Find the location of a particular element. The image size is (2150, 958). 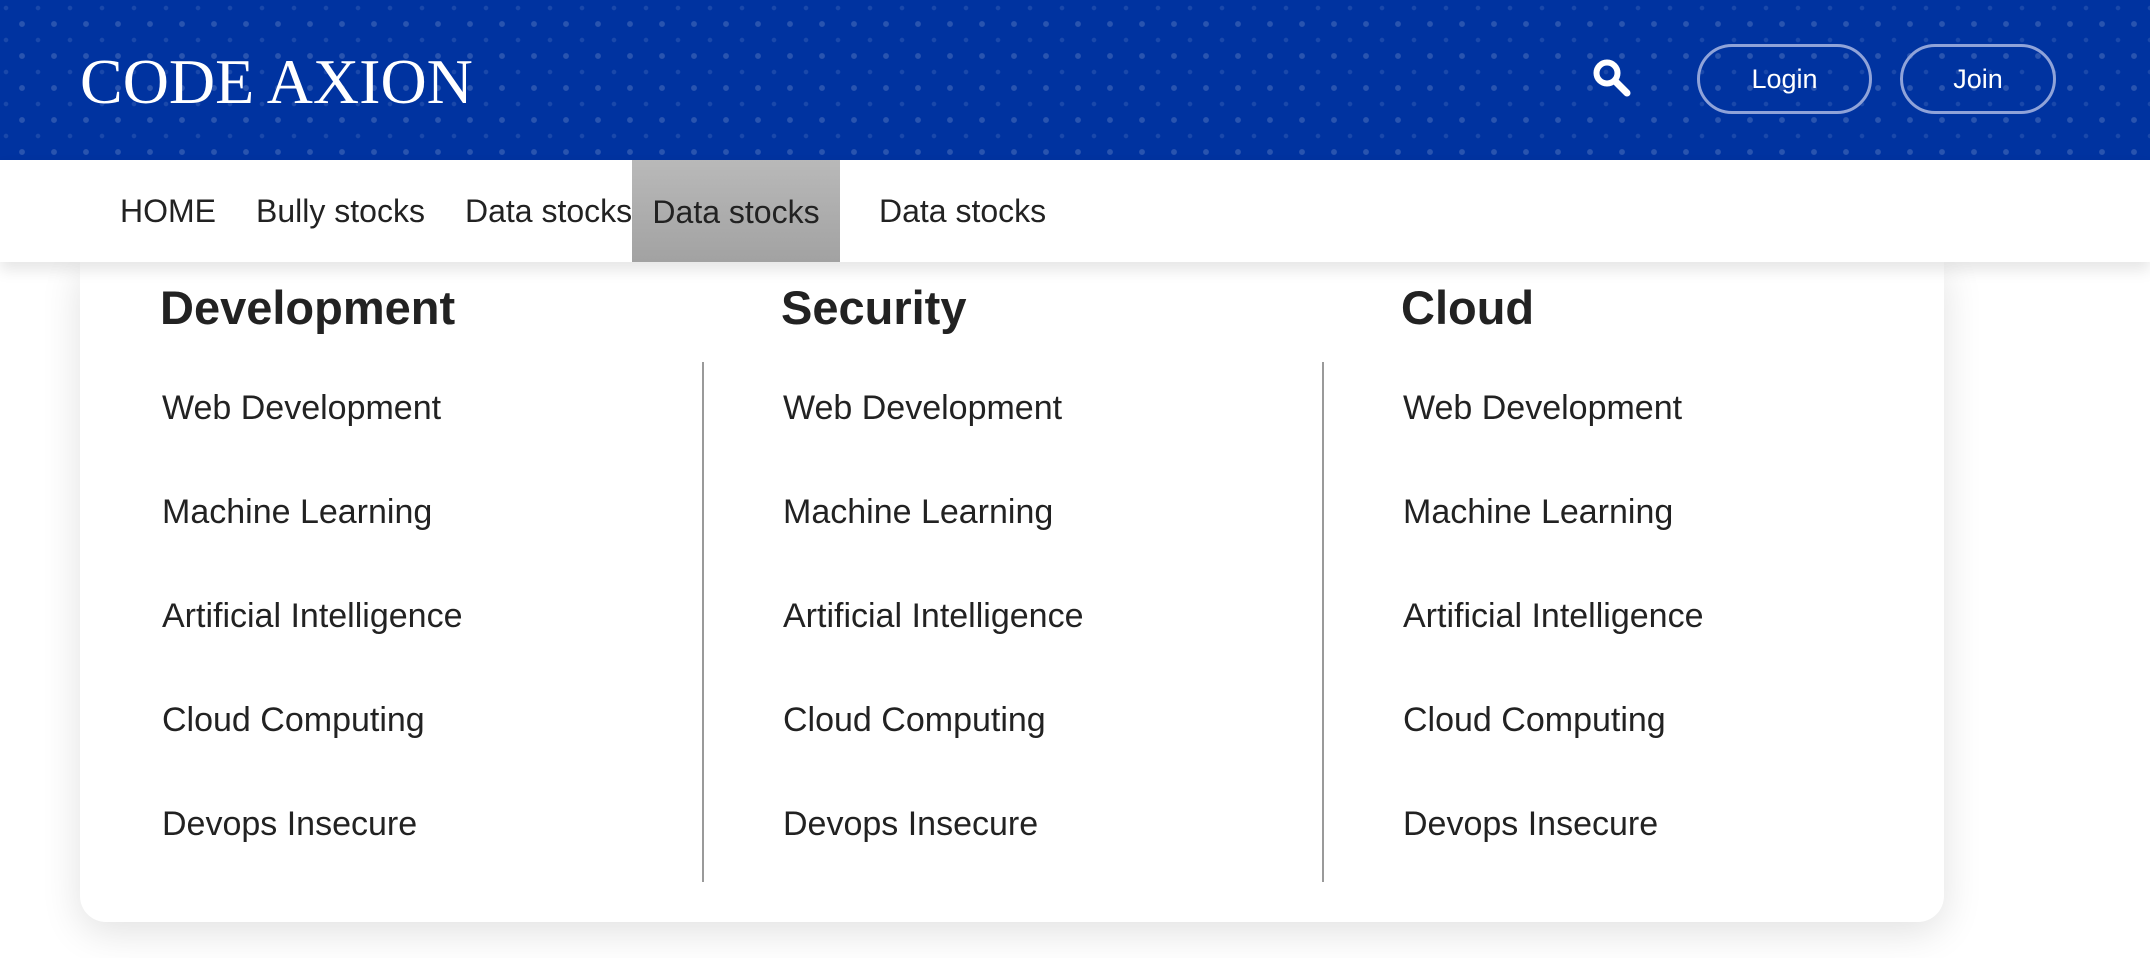

column-title: Cloud is located at coordinates (1468, 307).